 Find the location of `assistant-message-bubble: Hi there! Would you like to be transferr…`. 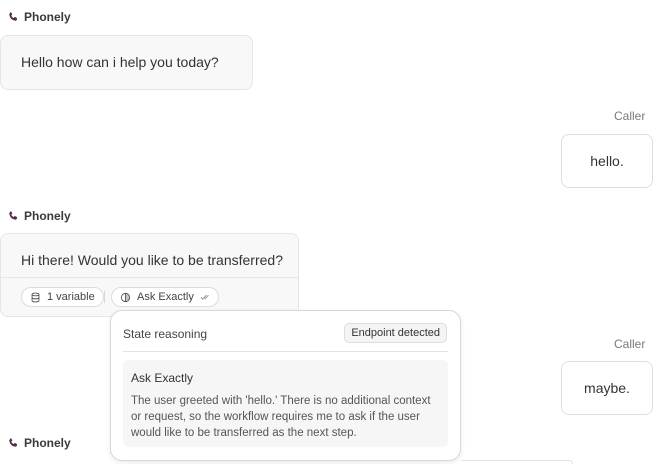

assistant-message-bubble: Hi there! Would you like to be transferr… is located at coordinates (149, 275).